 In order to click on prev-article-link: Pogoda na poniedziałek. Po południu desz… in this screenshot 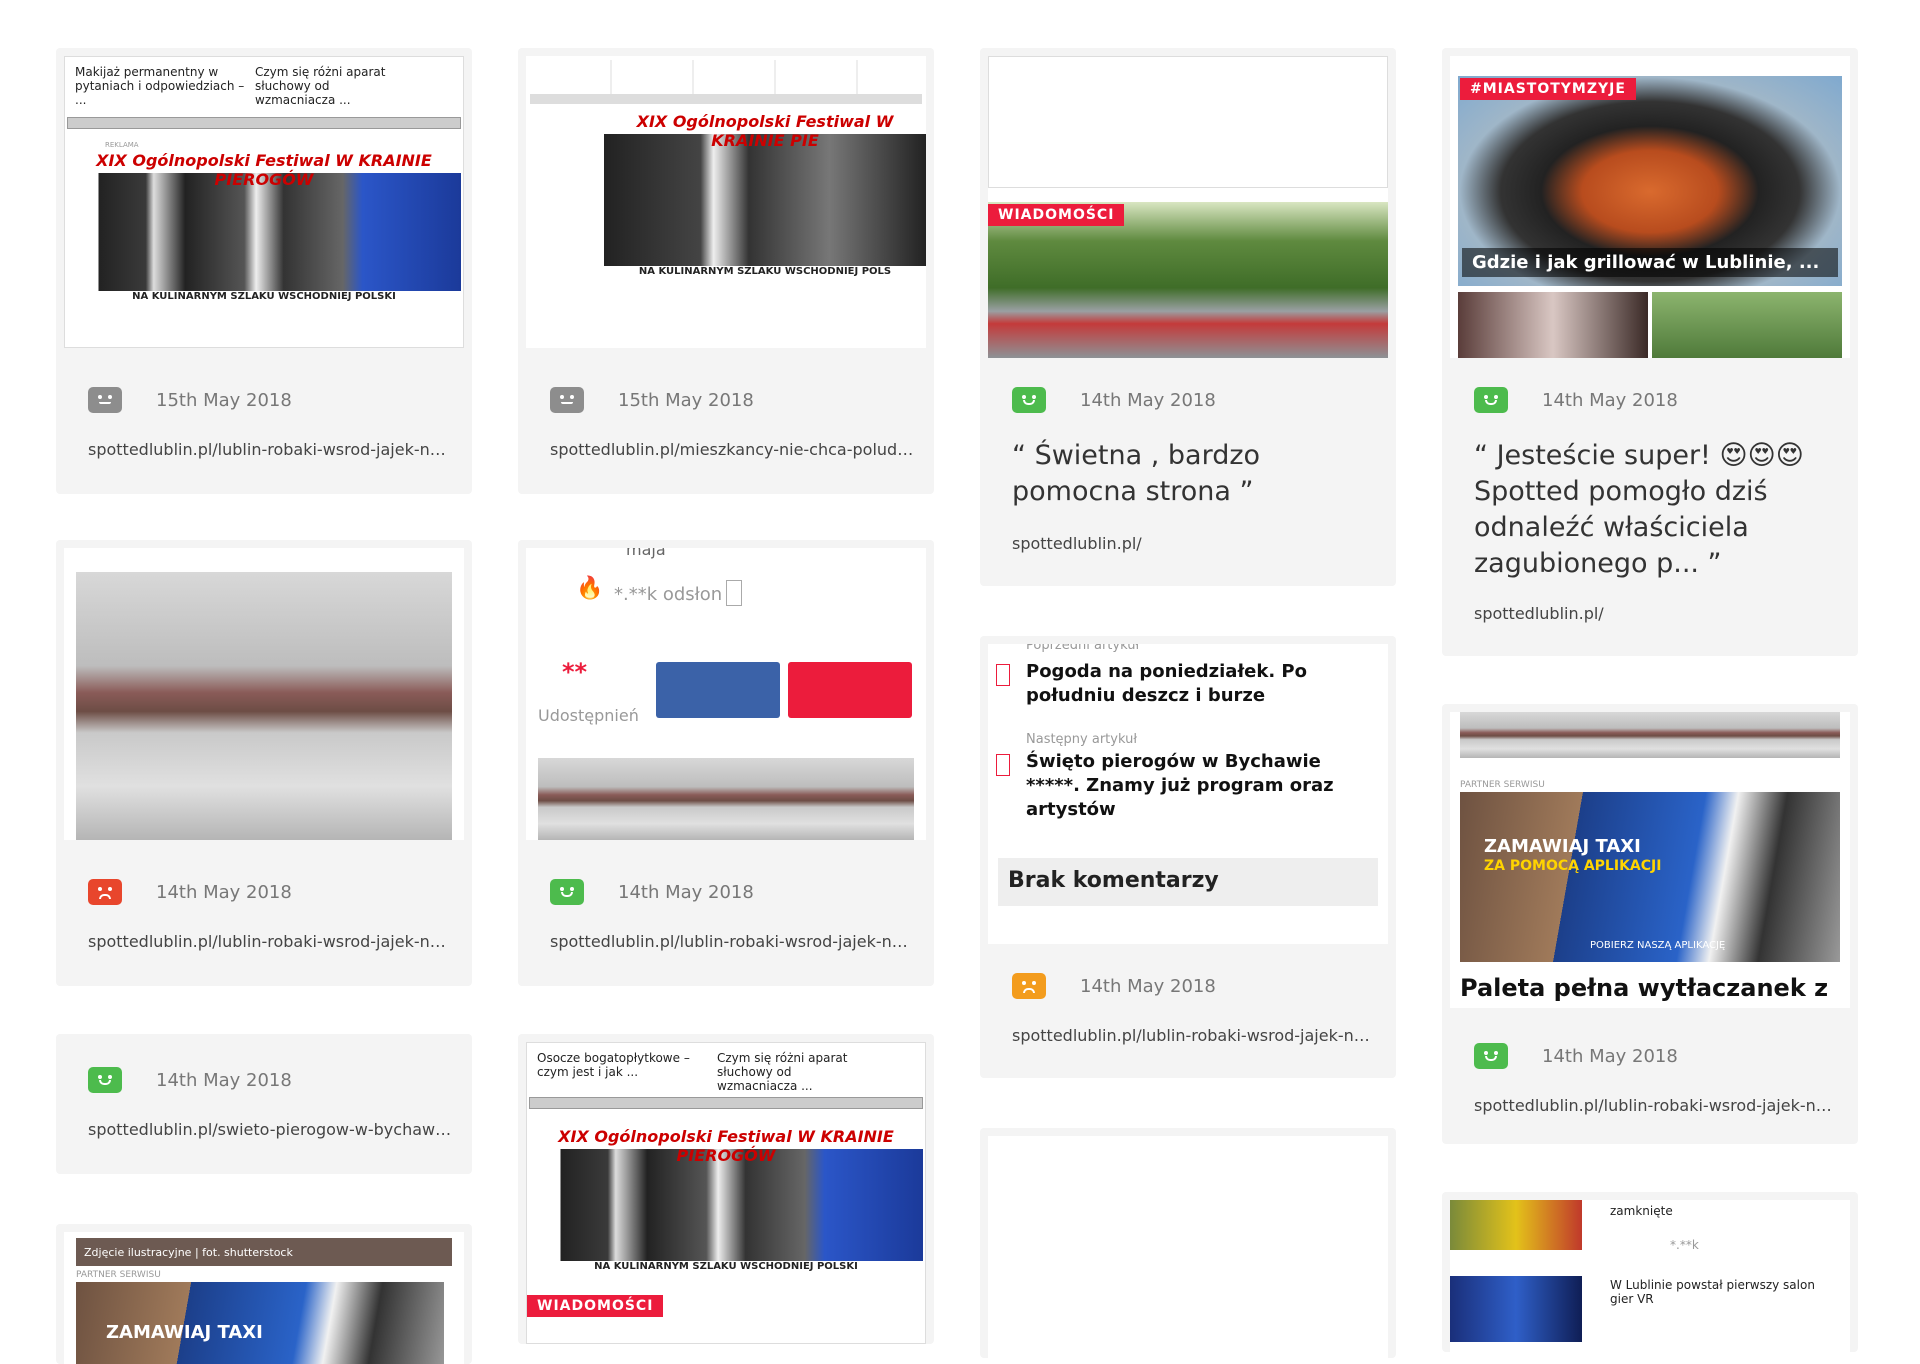, I will do `click(1192, 684)`.